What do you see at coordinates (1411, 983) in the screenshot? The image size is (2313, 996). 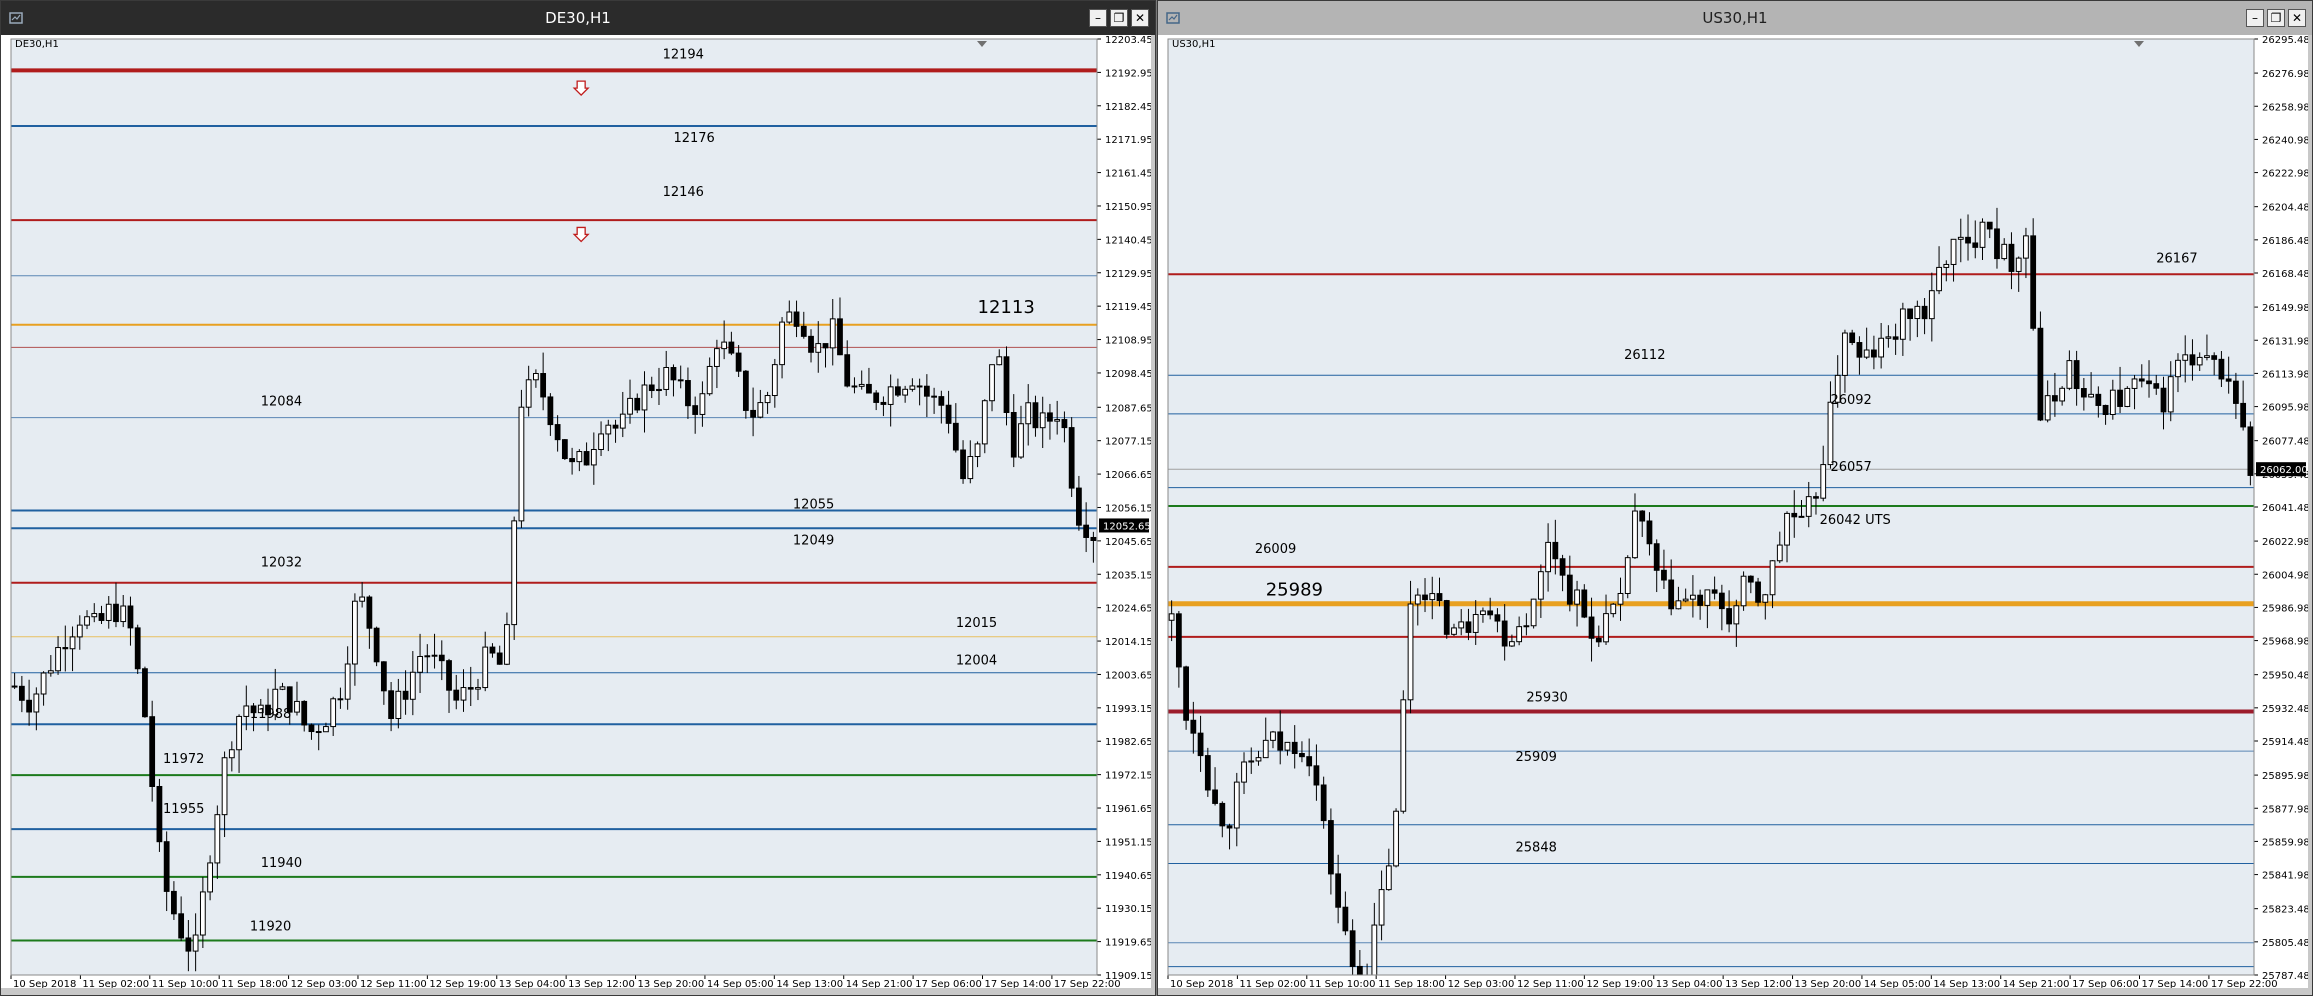 I see `time-tick-label: 11 Sep 18:00` at bounding box center [1411, 983].